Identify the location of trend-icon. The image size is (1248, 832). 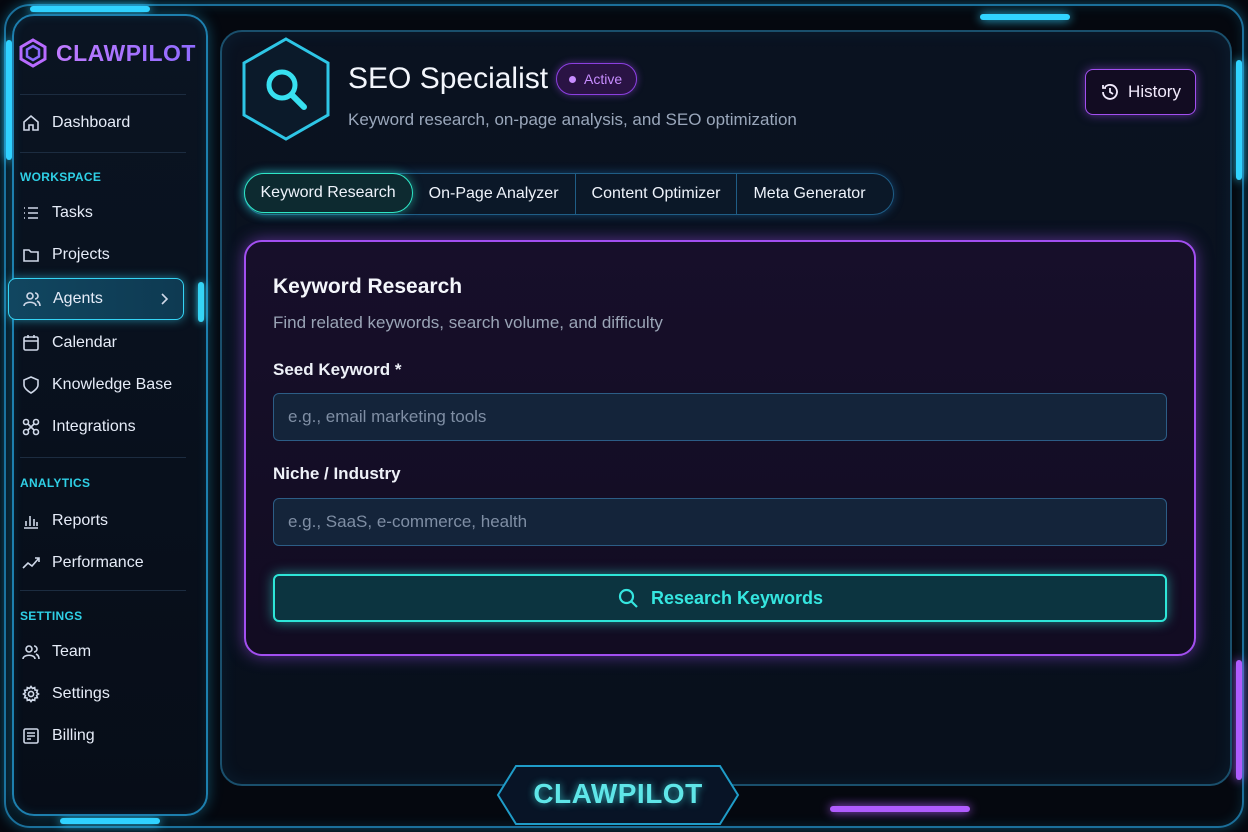
(31, 563).